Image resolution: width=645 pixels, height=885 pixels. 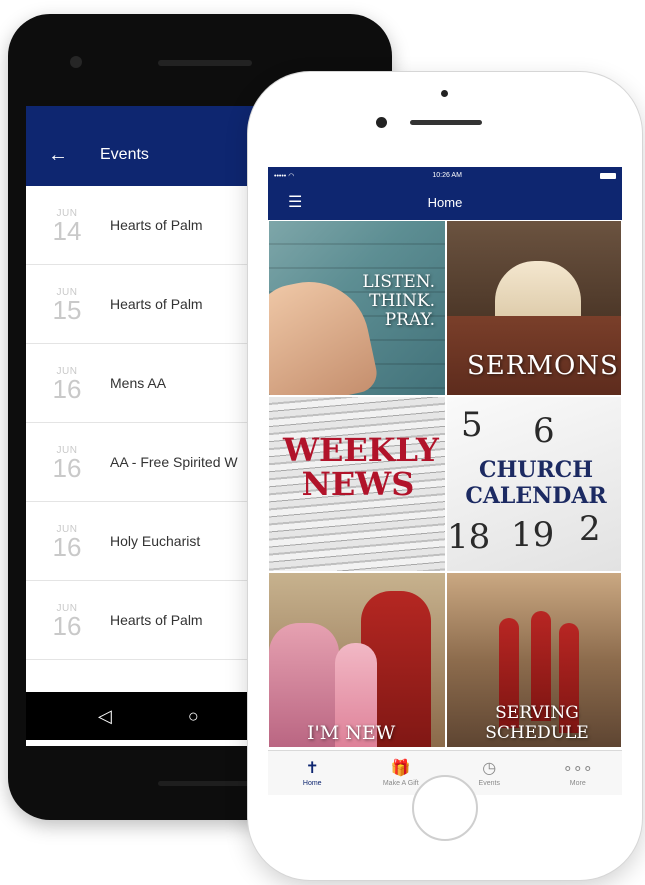 I want to click on events-title: Events, so click(x=124, y=154).